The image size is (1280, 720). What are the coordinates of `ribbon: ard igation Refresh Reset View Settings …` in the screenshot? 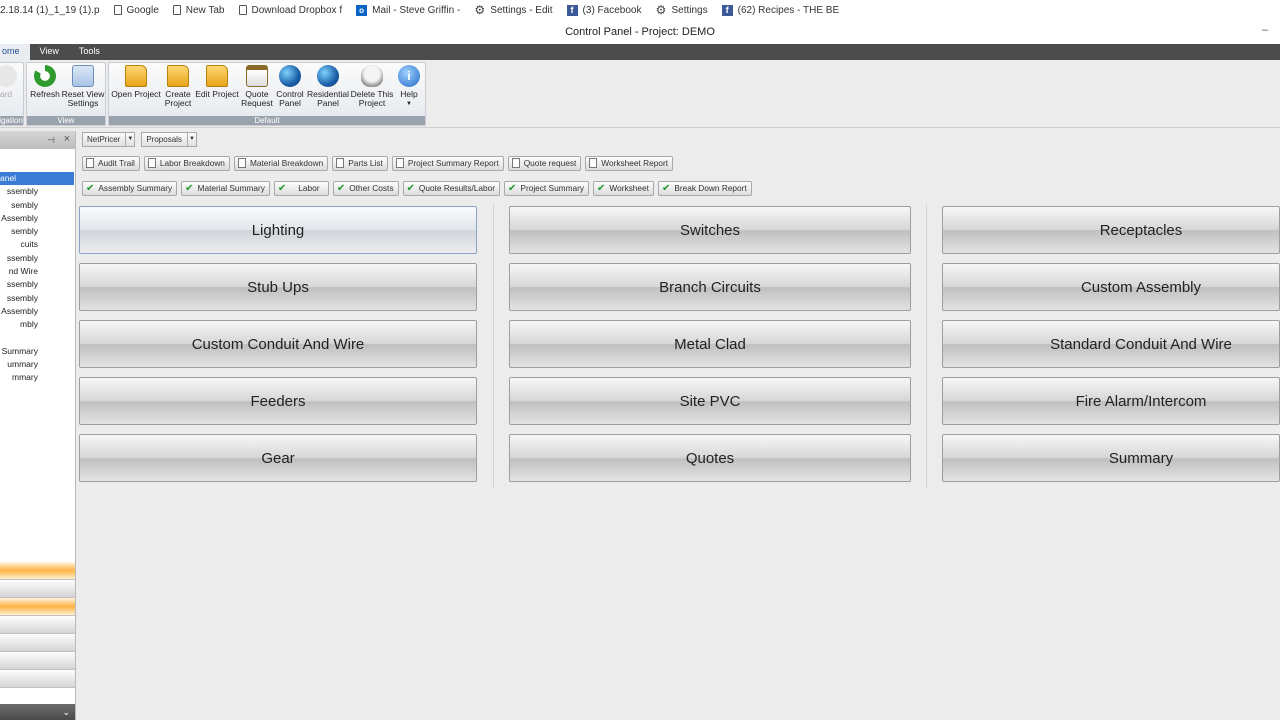 It's located at (640, 94).